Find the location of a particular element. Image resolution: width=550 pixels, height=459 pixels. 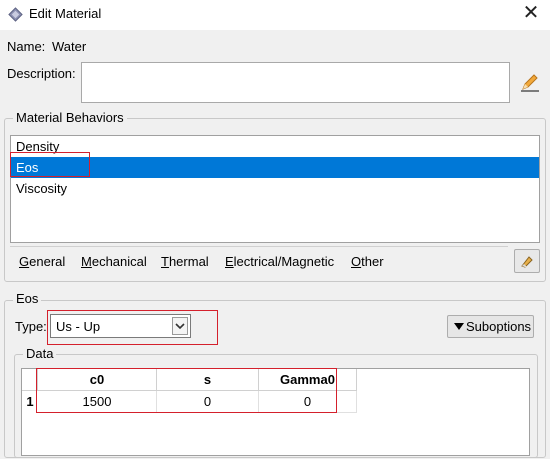

window-title: Edit Material is located at coordinates (65, 13).